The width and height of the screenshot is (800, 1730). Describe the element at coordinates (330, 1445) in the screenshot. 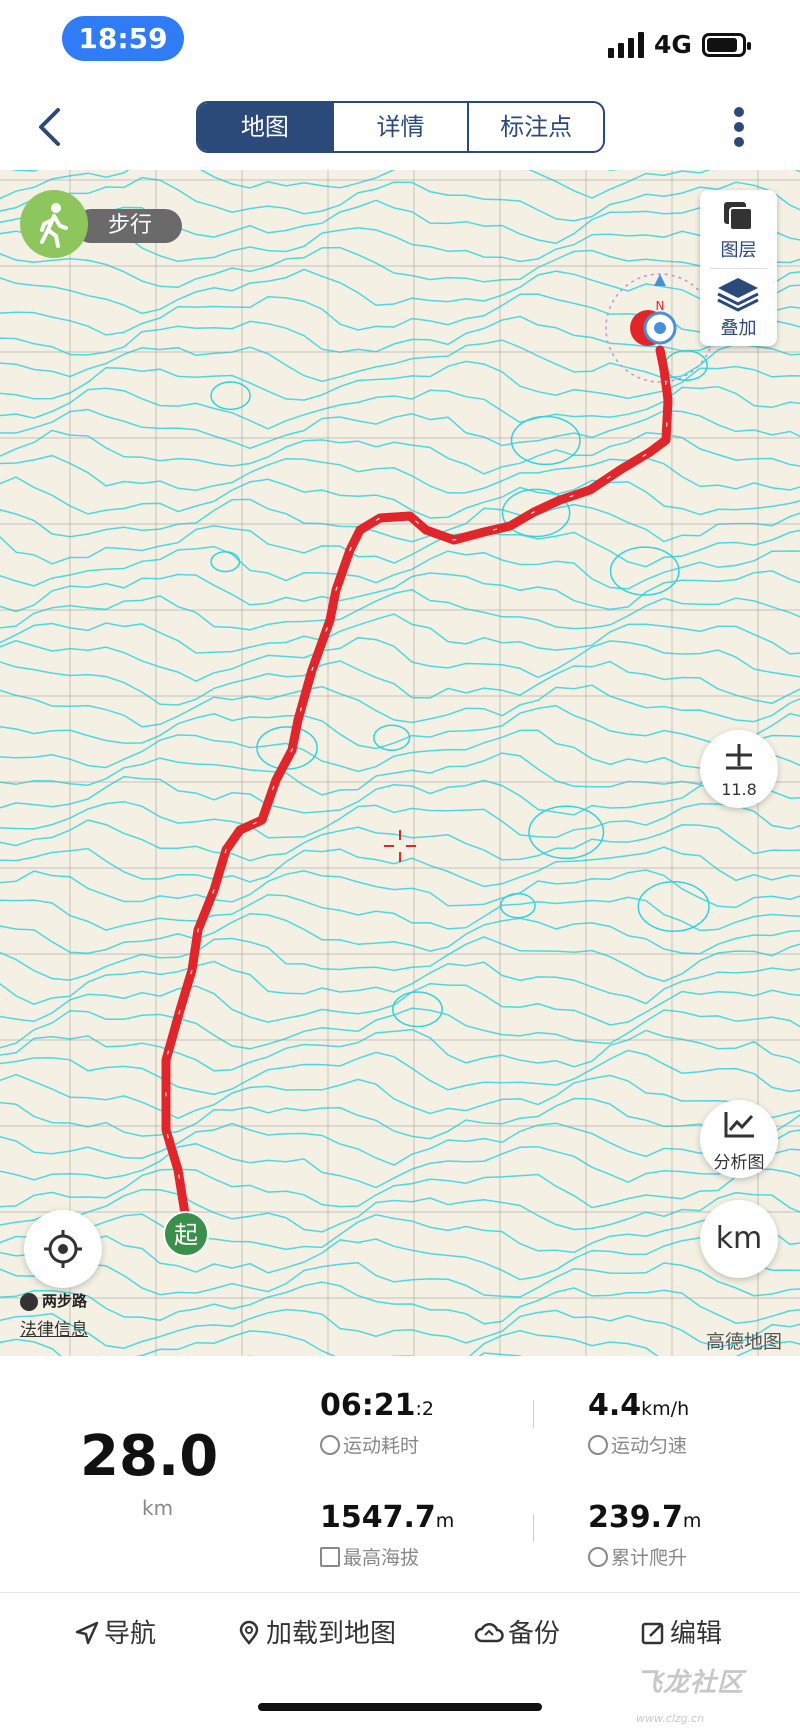

I see `clock-icon` at that location.